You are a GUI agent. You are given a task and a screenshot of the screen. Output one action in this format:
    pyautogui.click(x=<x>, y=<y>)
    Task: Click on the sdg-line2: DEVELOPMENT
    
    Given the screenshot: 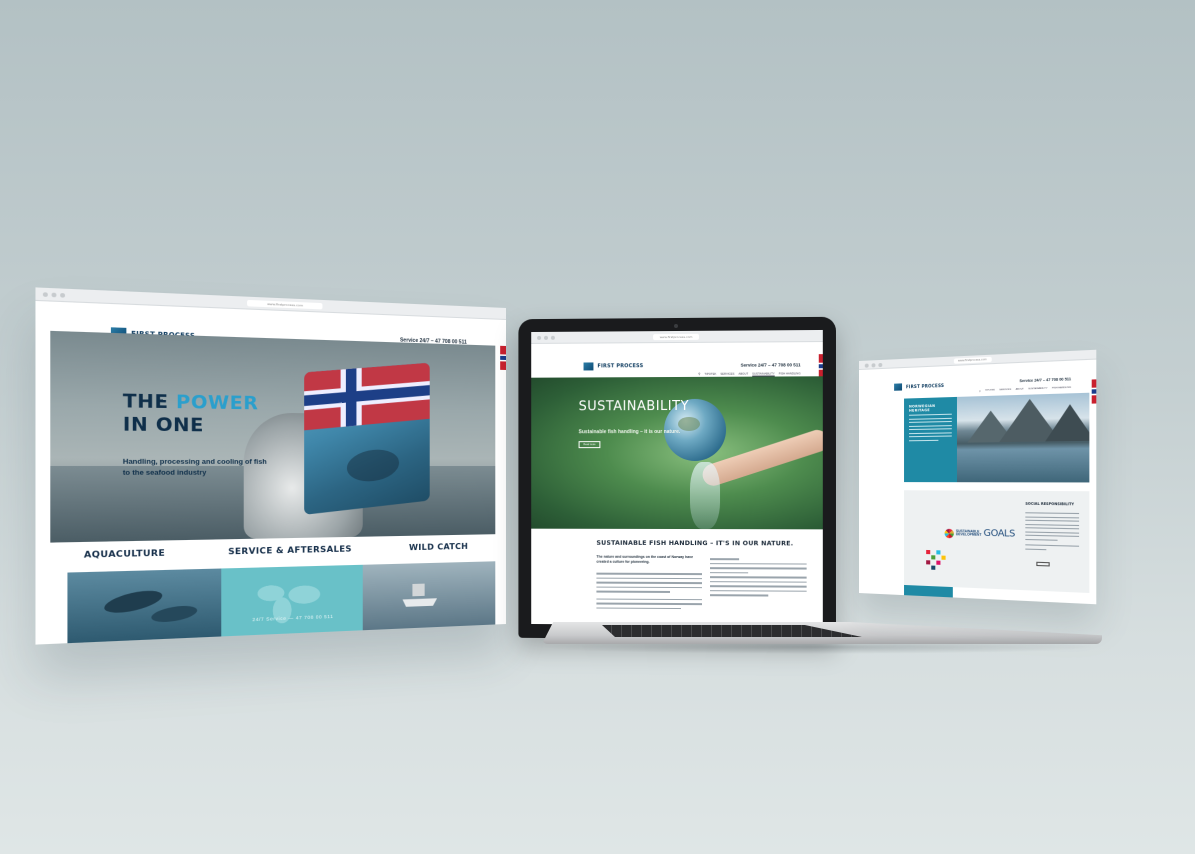 What is the action you would take?
    pyautogui.click(x=968, y=534)
    